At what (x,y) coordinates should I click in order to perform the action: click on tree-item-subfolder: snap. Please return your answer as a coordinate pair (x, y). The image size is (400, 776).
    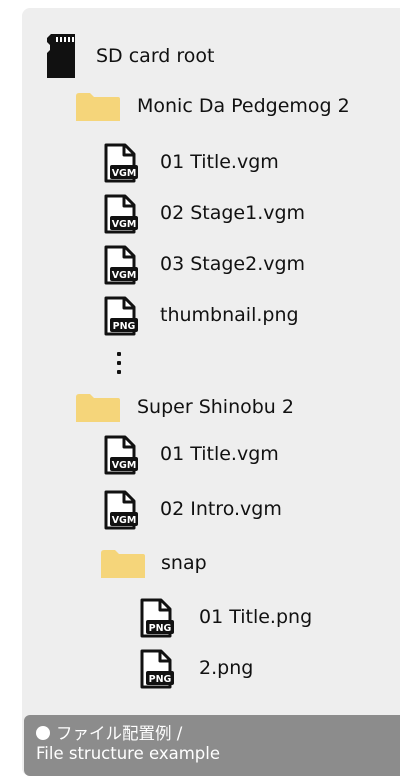
    Looking at the image, I should click on (184, 563).